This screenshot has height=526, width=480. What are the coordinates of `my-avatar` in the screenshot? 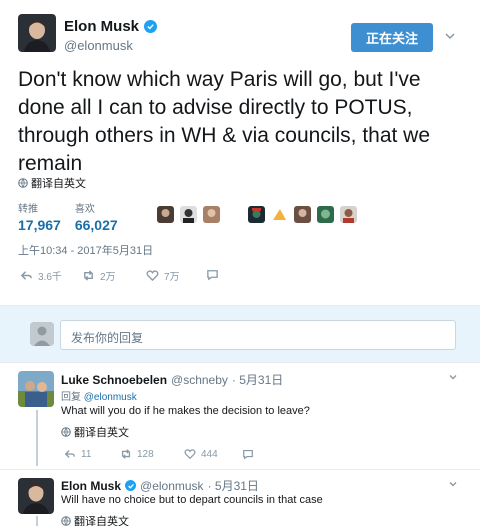 It's located at (42, 334).